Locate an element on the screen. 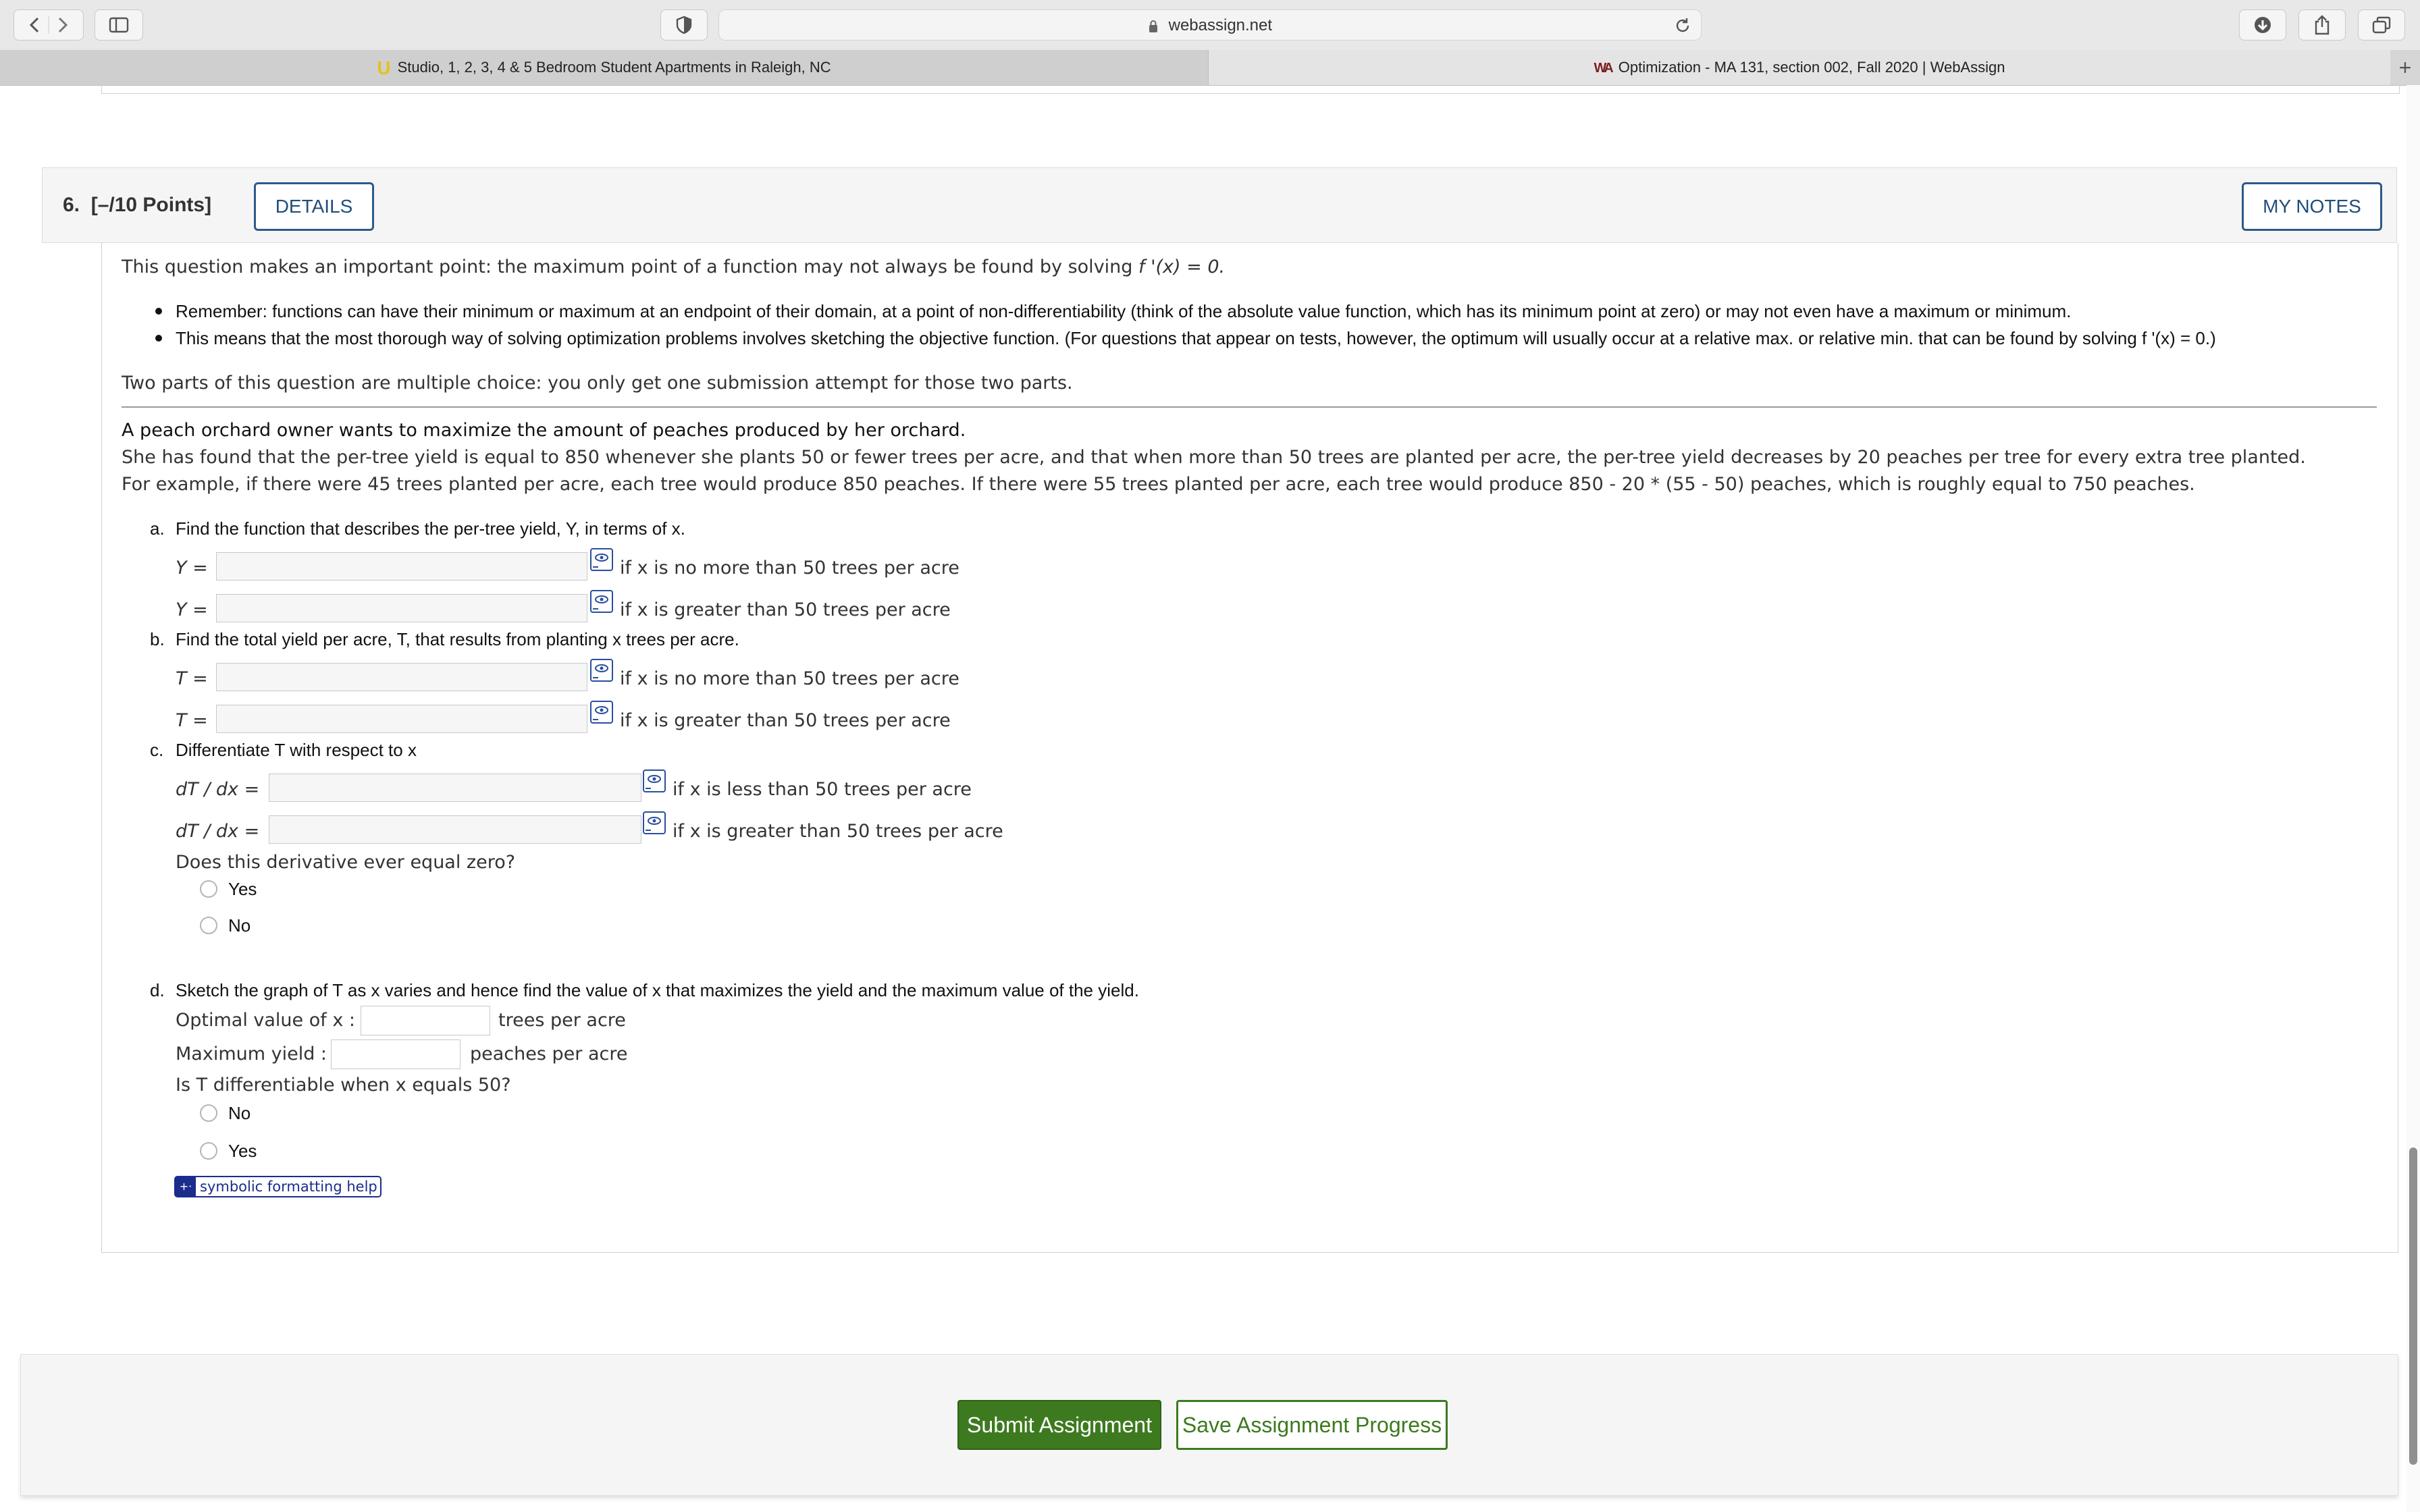 Image resolution: width=2420 pixels, height=1512 pixels. optimal-x-input is located at coordinates (425, 1020).